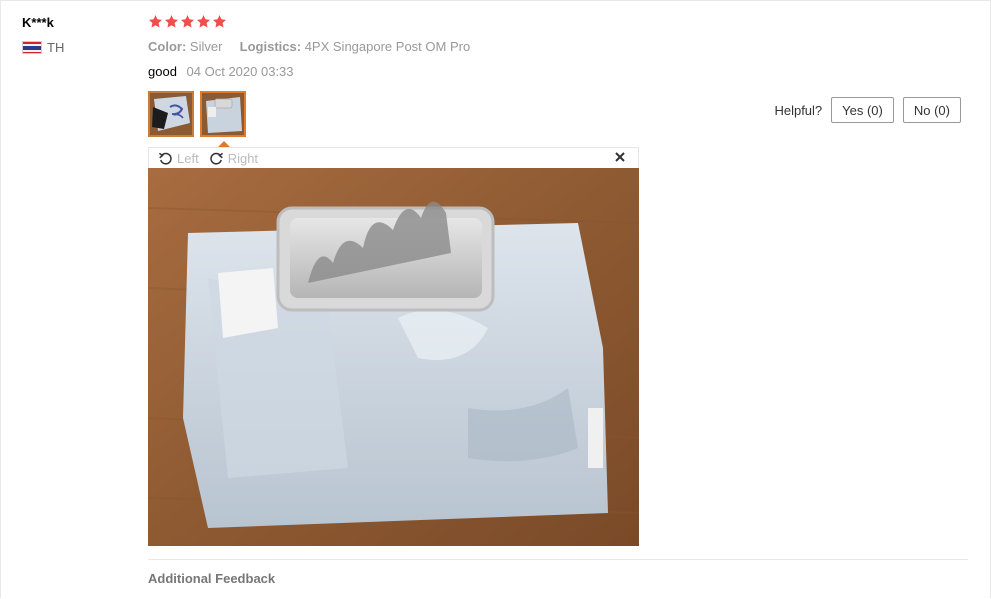  I want to click on helpful-yes-button: Yes (0), so click(862, 110).